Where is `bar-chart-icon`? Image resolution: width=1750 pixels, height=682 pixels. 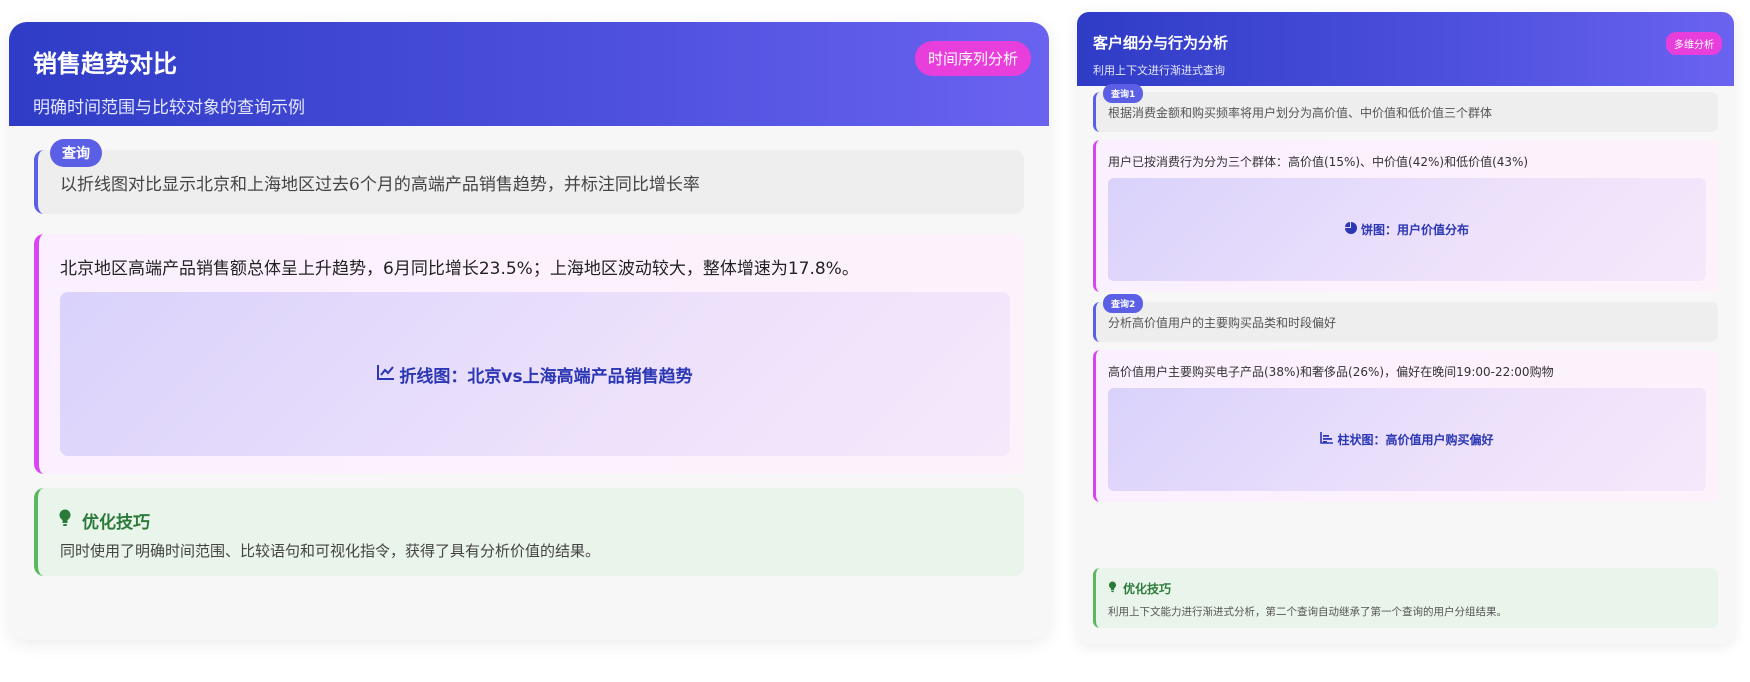
bar-chart-icon is located at coordinates (1327, 439).